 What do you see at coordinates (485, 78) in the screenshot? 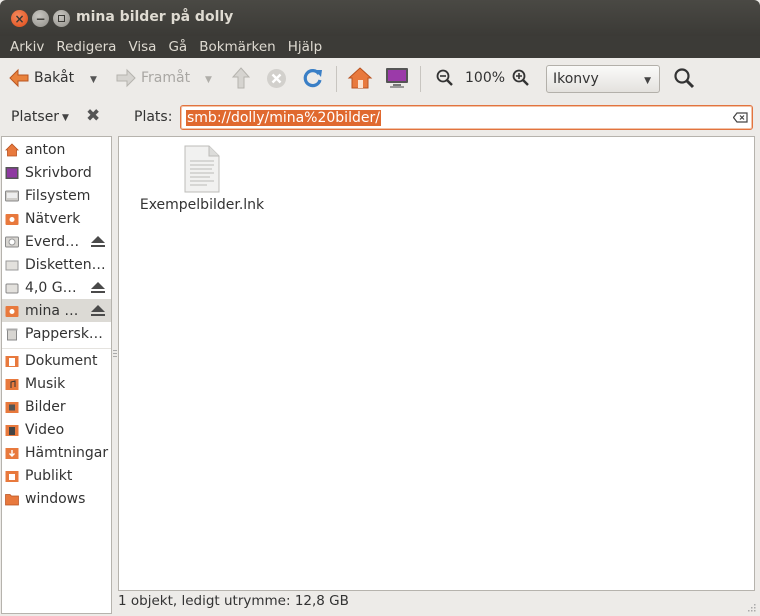
I see `zoom-level: 100%` at bounding box center [485, 78].